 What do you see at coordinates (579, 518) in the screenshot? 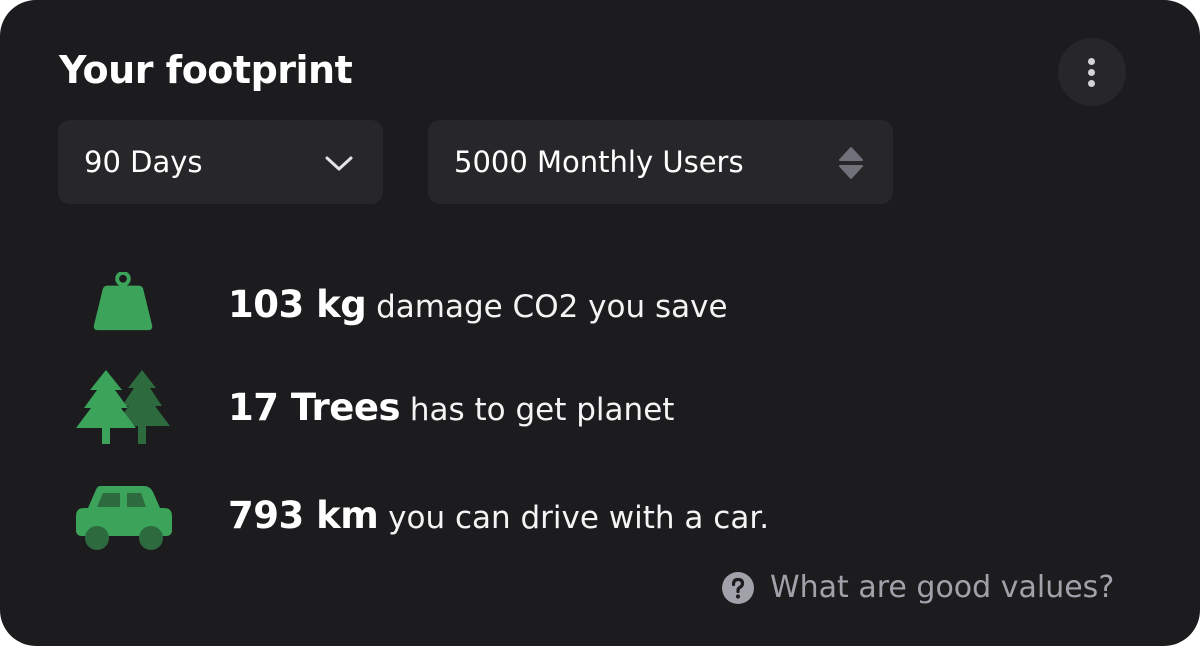
I see `stat-distance-description: you can drive with a car.` at bounding box center [579, 518].